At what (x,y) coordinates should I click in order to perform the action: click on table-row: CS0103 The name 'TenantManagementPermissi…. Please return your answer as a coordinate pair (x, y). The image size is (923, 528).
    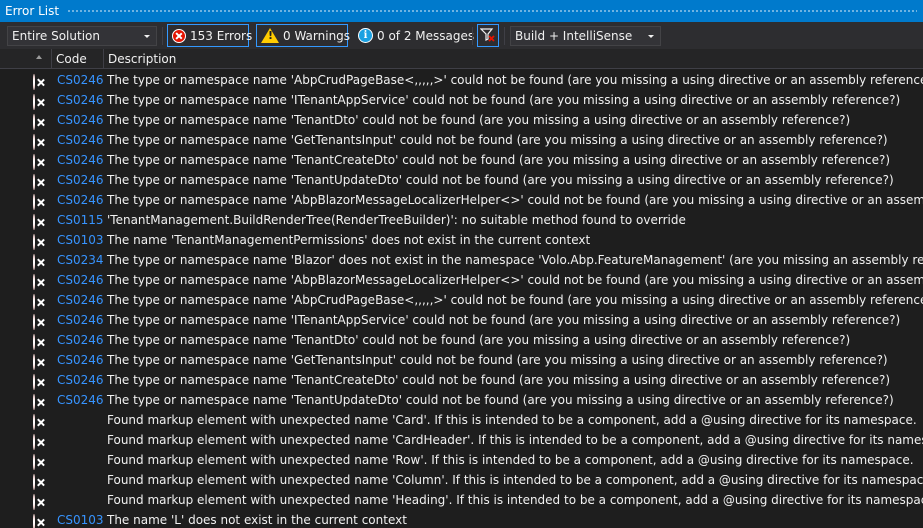
    Looking at the image, I should click on (461, 240).